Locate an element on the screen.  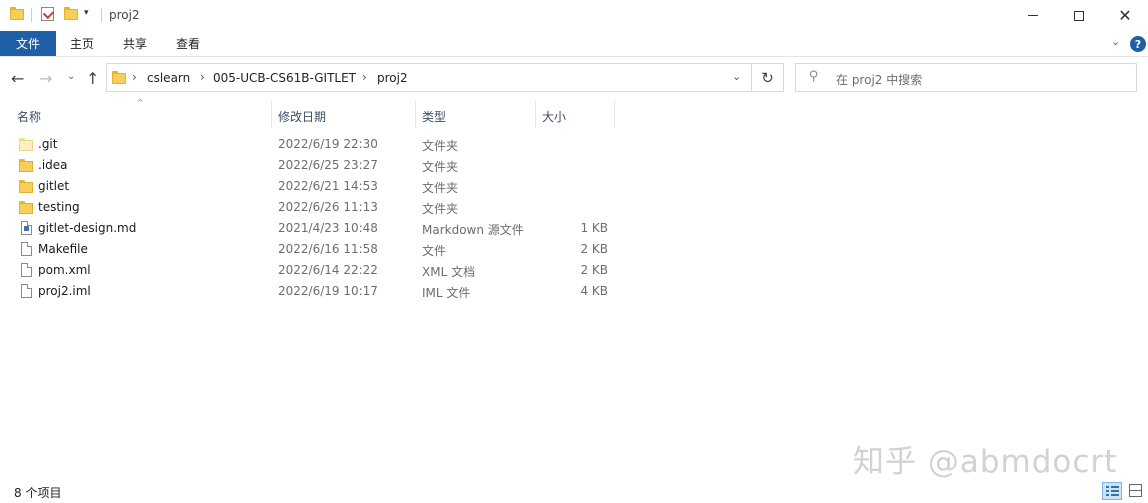
file-type: Markdown 源文件 is located at coordinates (473, 230).